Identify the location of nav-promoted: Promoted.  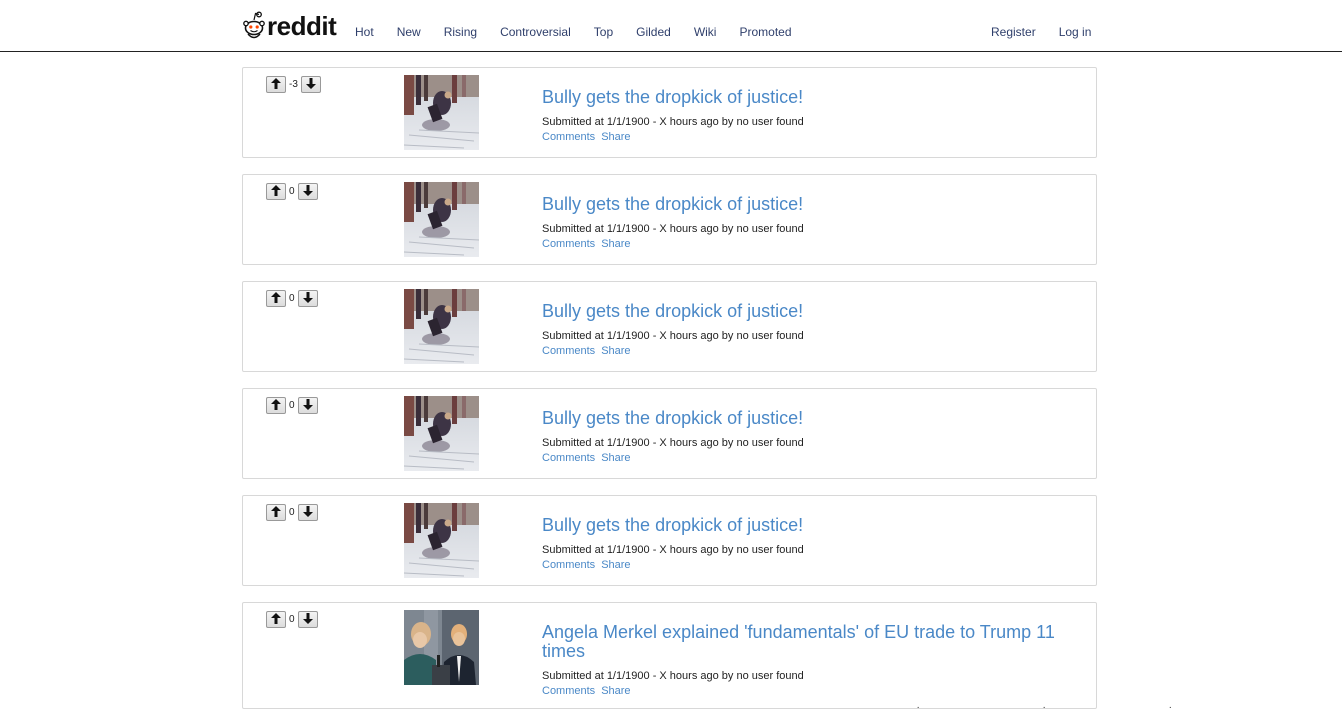
(765, 32).